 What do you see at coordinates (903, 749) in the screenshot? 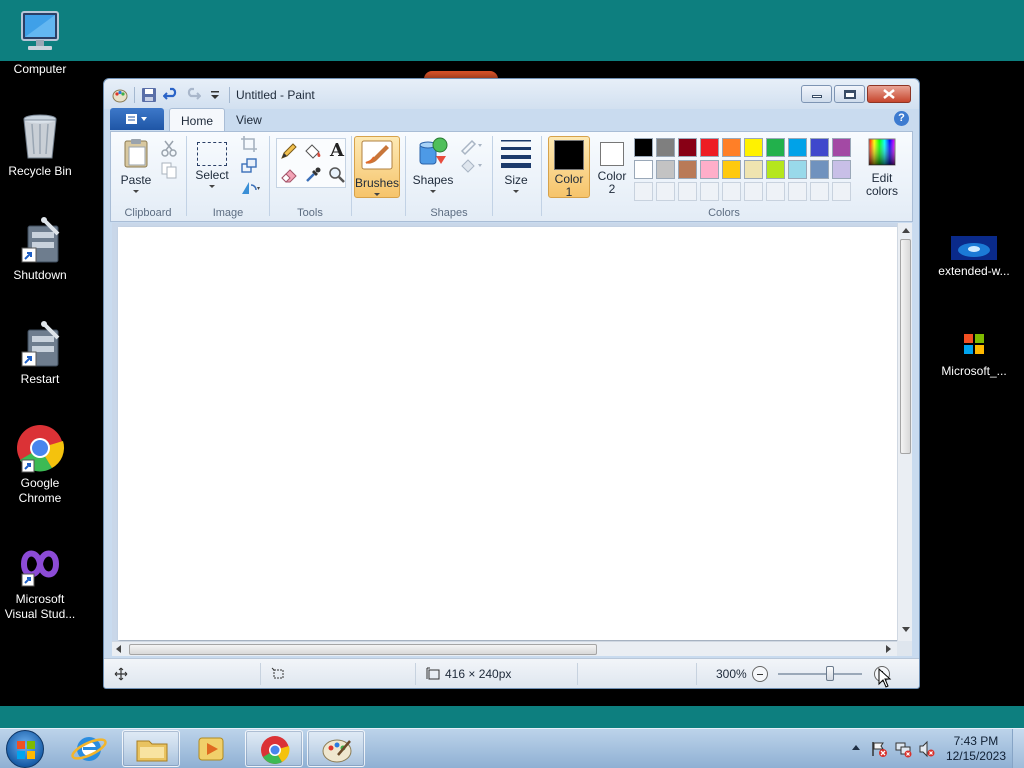
I see `network-icon` at bounding box center [903, 749].